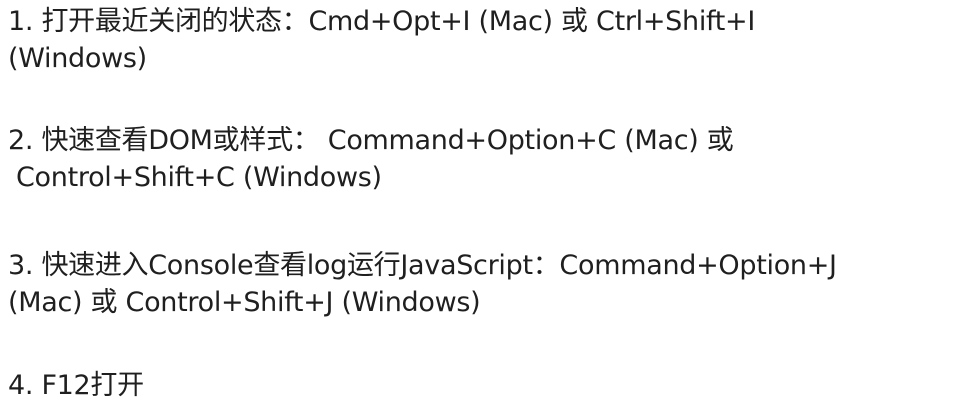 The height and width of the screenshot is (413, 955). Describe the element at coordinates (77, 58) in the screenshot. I see `tip-1-line-2: (Windows)` at that location.